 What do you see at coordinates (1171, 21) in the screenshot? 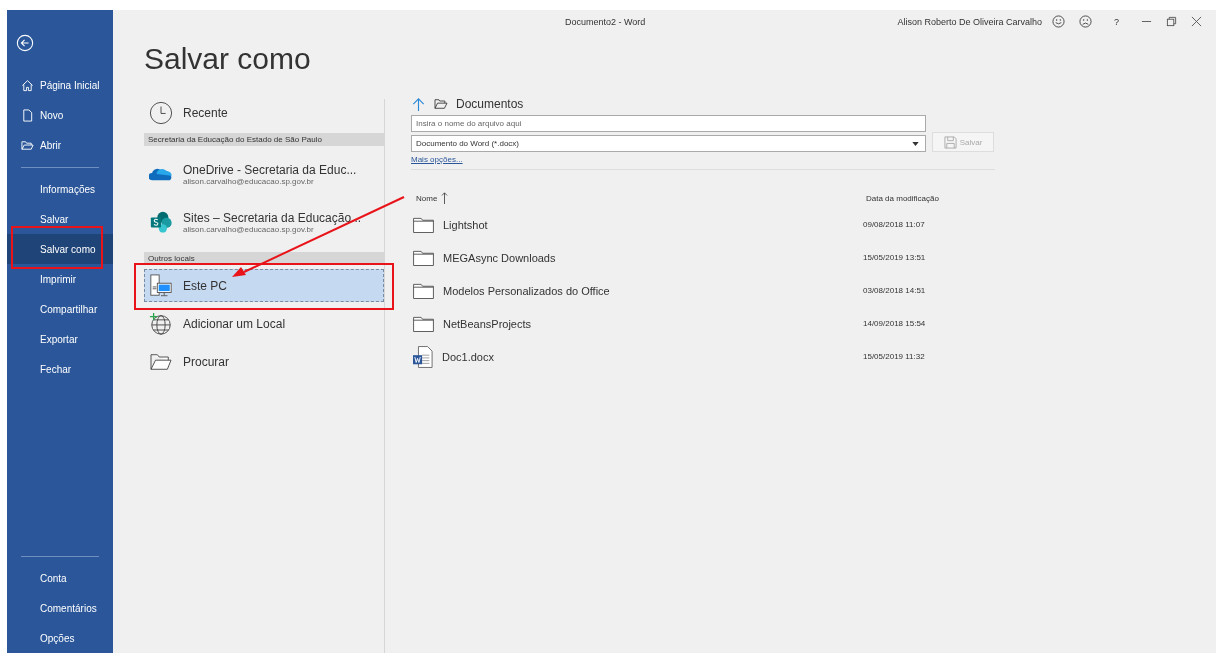
I see `restore-icon` at bounding box center [1171, 21].